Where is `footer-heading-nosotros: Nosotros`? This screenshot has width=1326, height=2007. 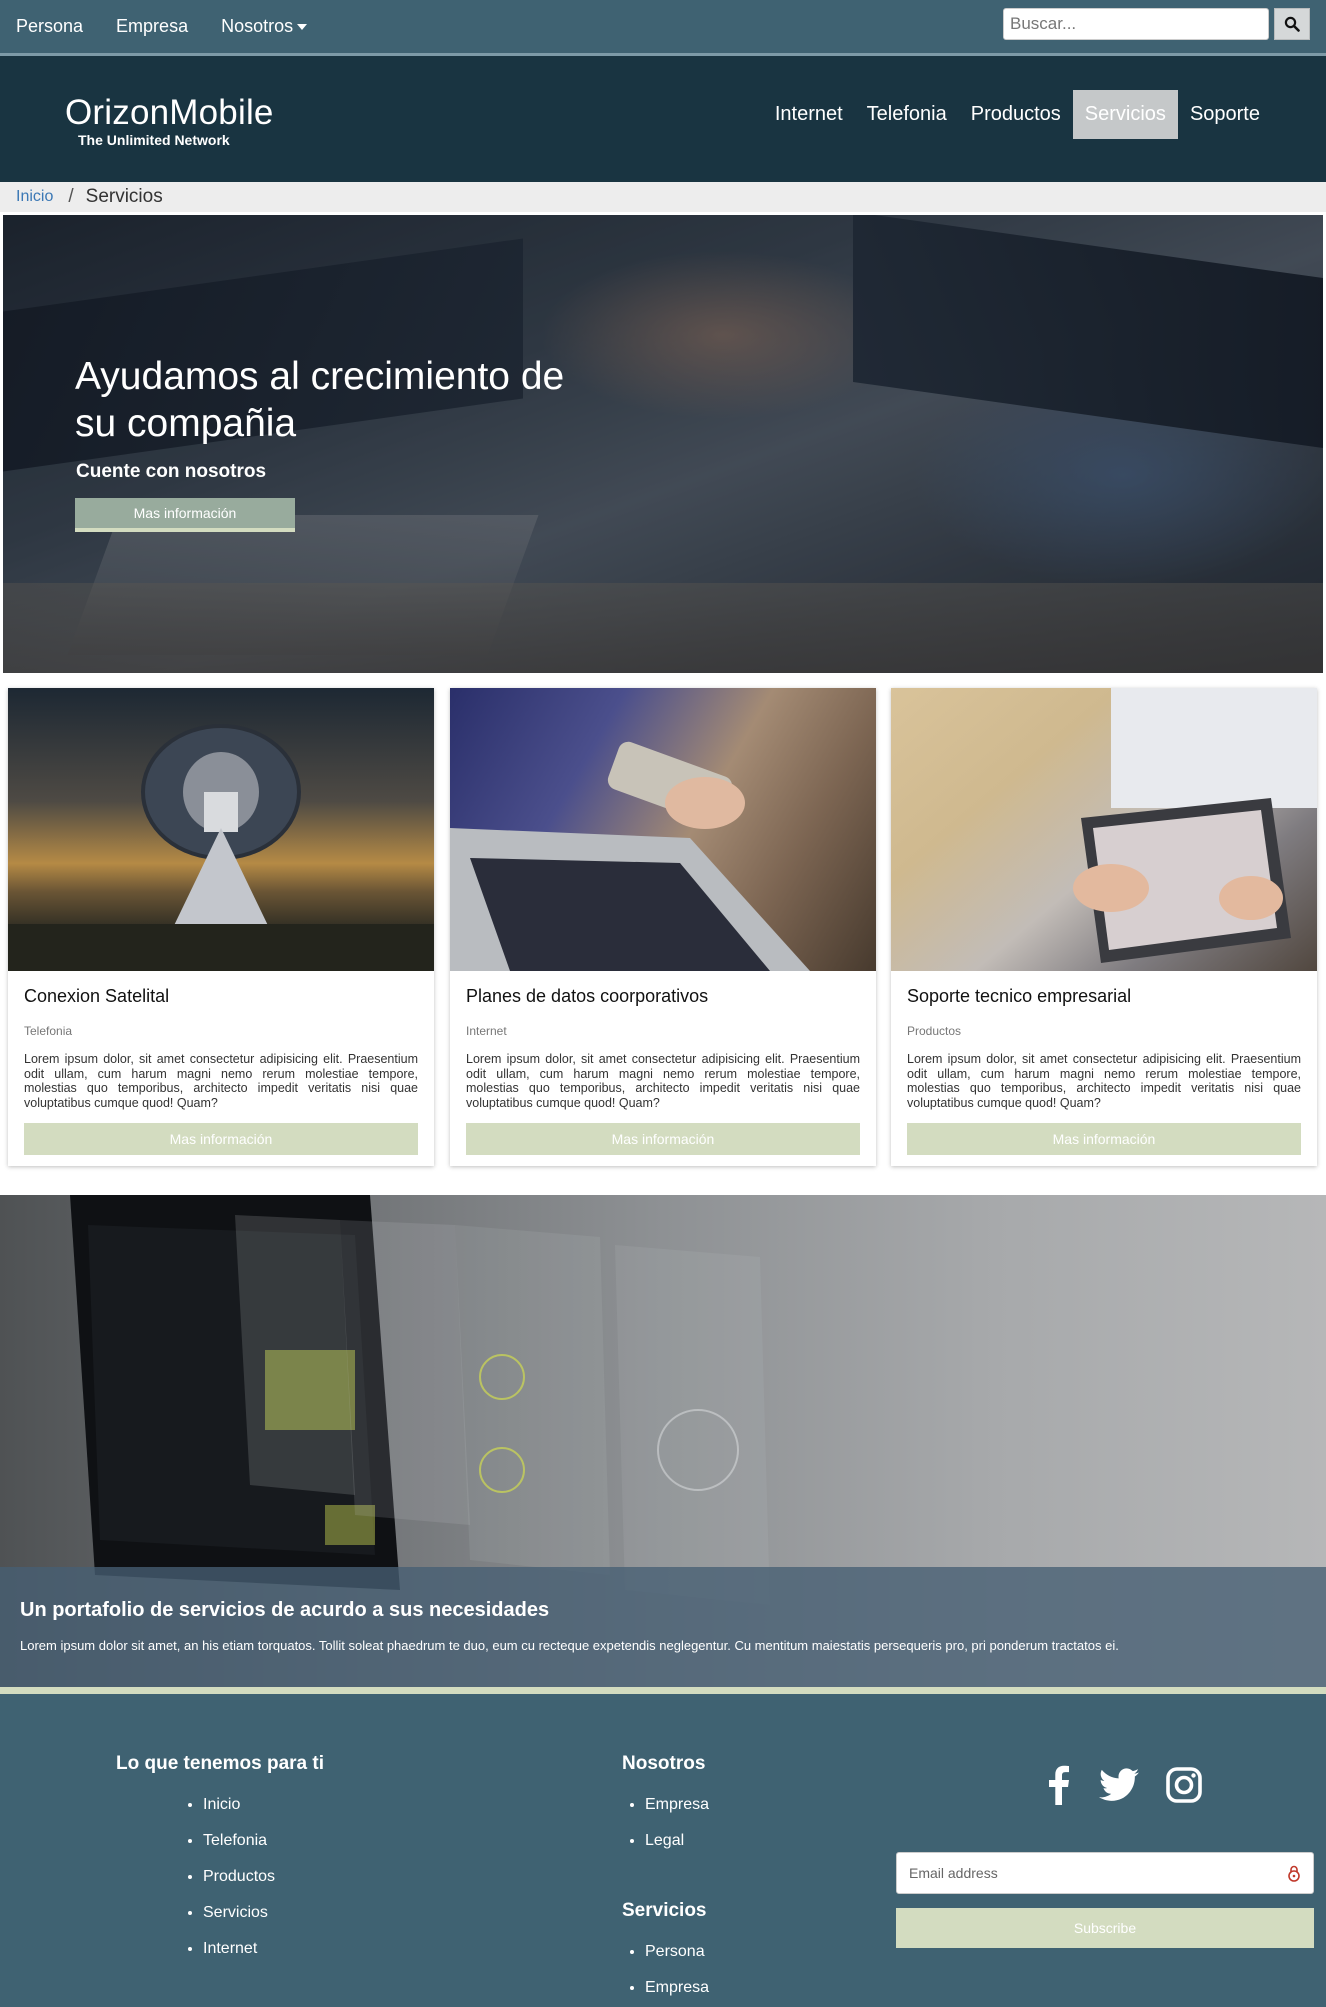 footer-heading-nosotros: Nosotros is located at coordinates (664, 1763).